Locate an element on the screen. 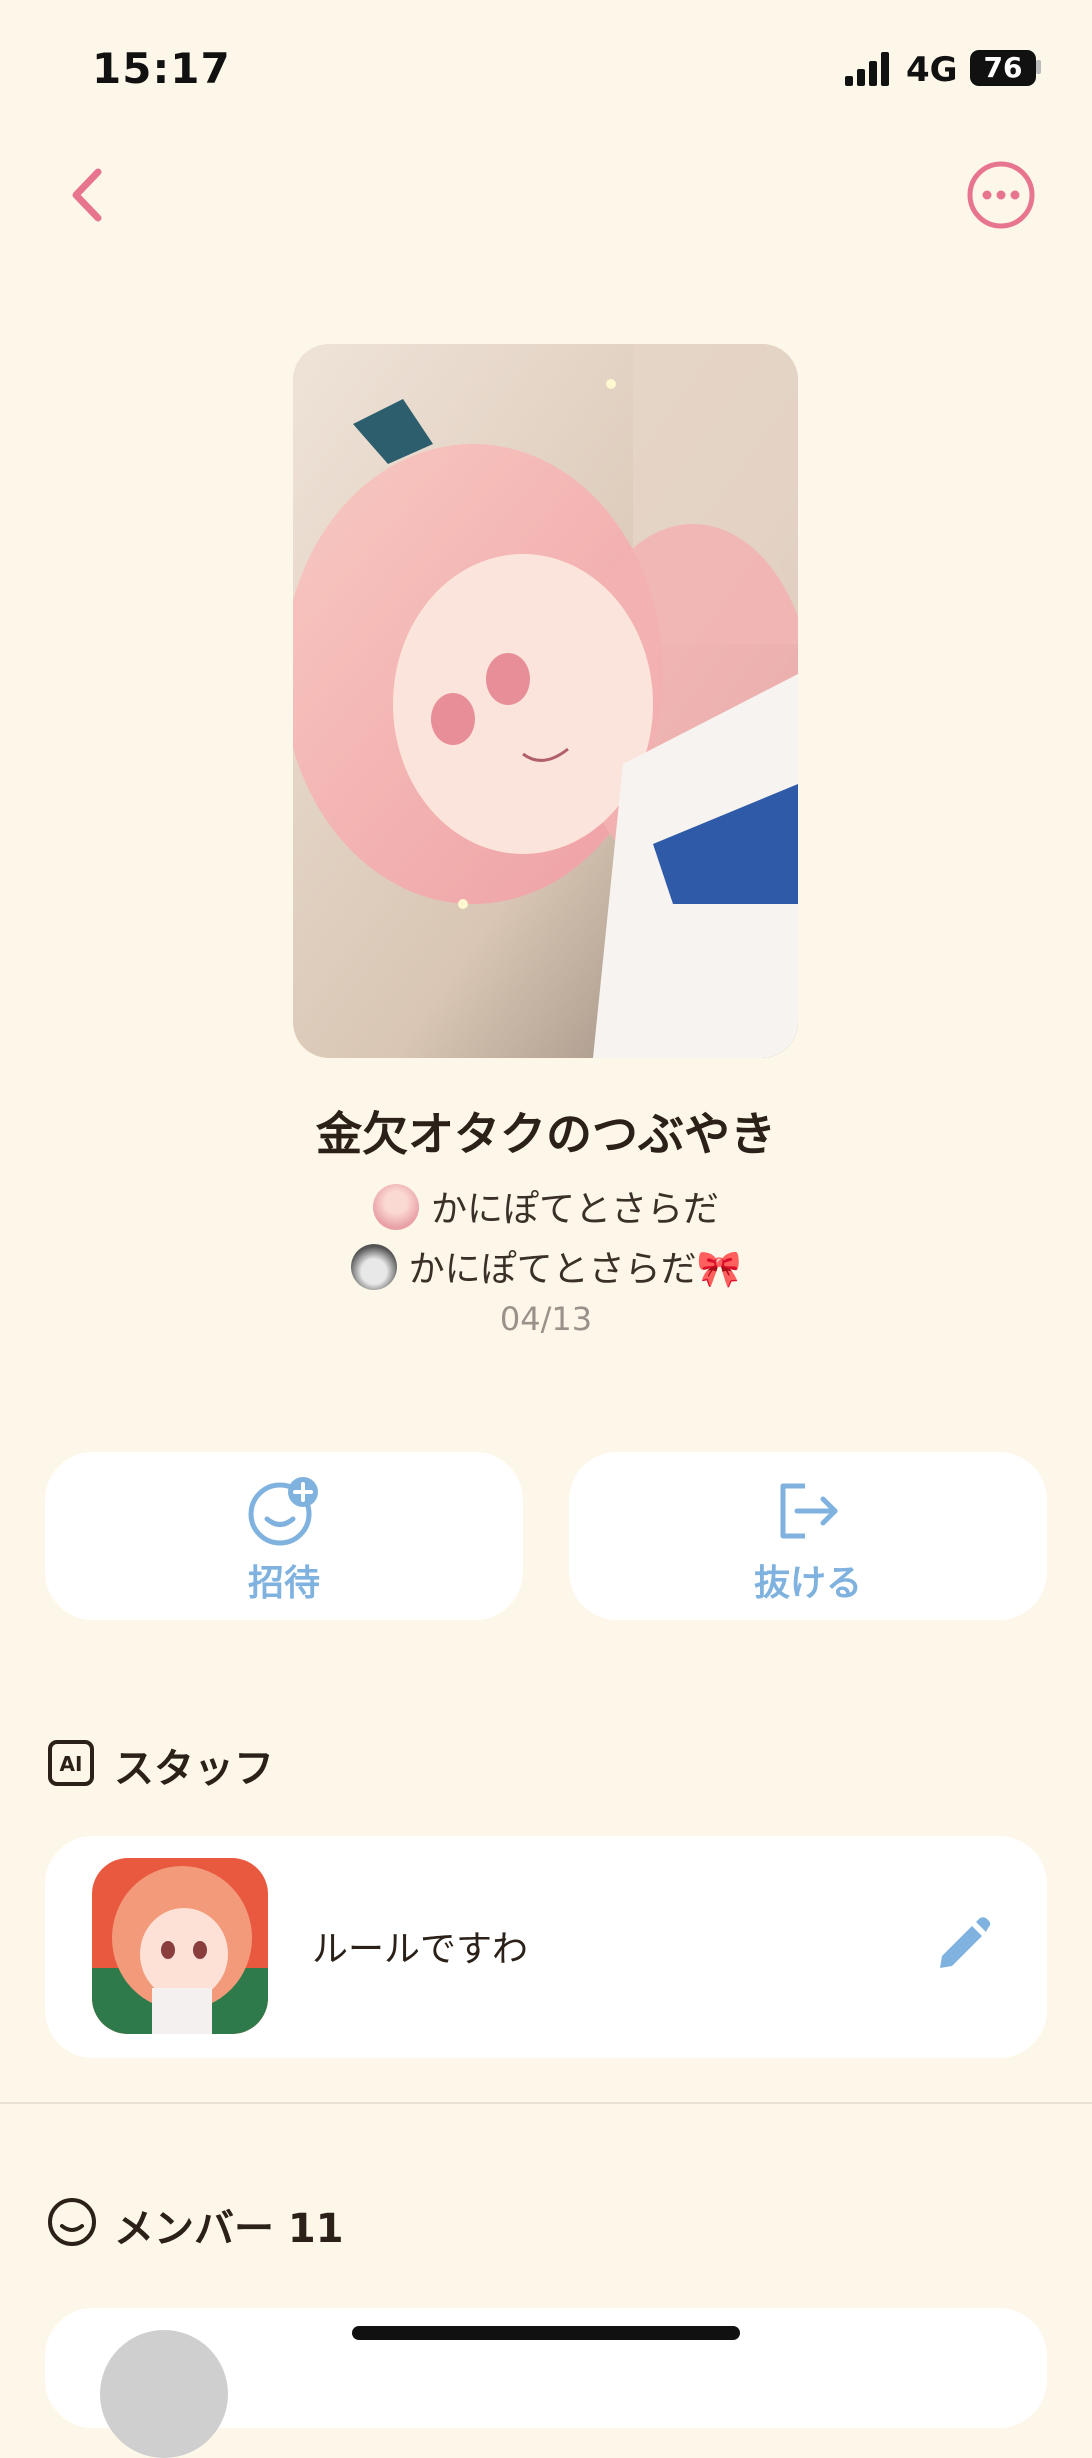 The image size is (1092, 2458). back-button is located at coordinates (90, 195).